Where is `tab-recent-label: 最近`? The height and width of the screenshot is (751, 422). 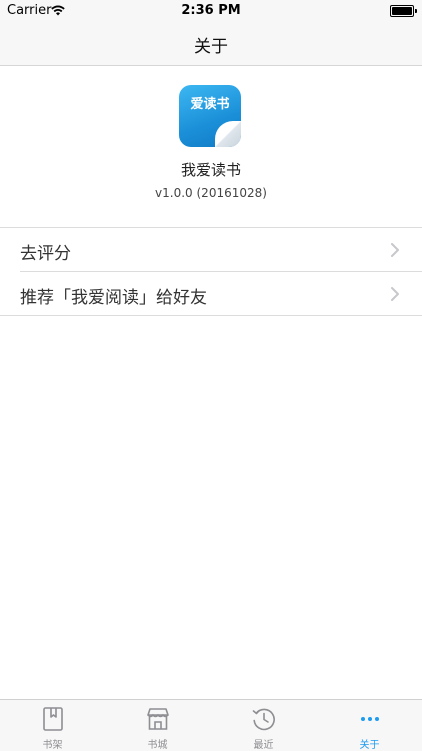 tab-recent-label: 最近 is located at coordinates (263, 745).